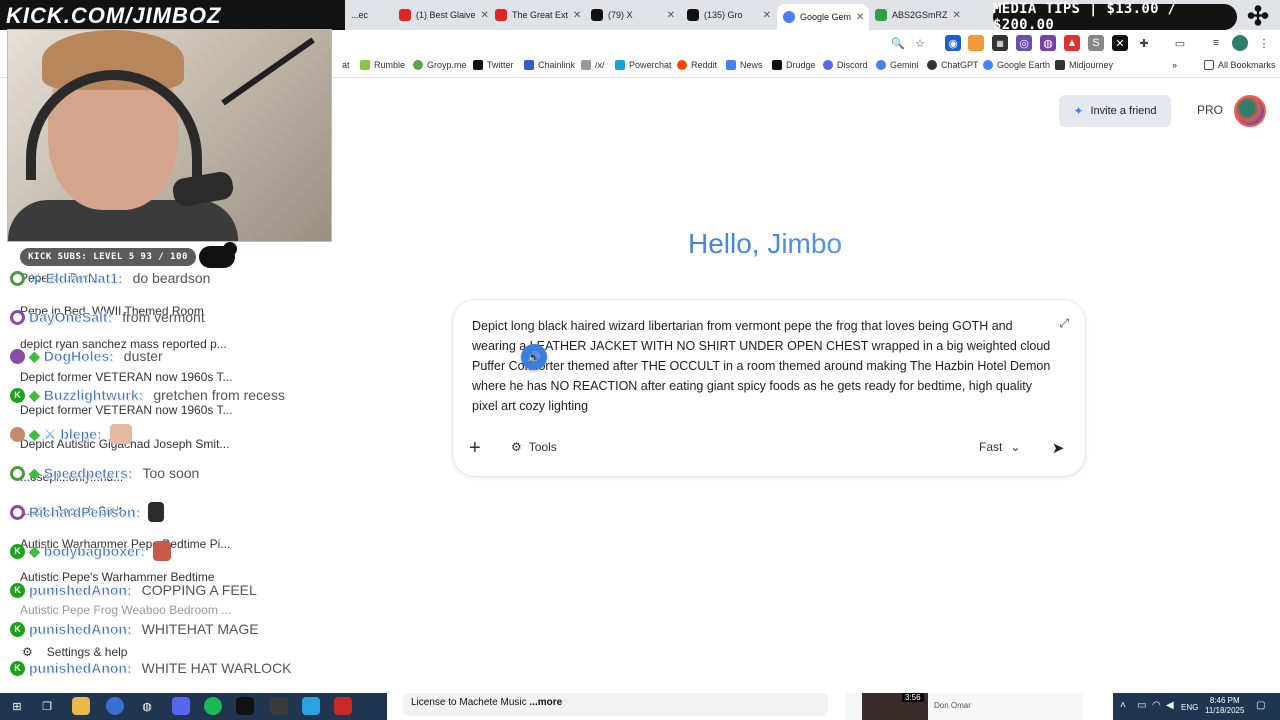 The image size is (1280, 720). I want to click on bookmark-twitter: Twitter, so click(493, 65).